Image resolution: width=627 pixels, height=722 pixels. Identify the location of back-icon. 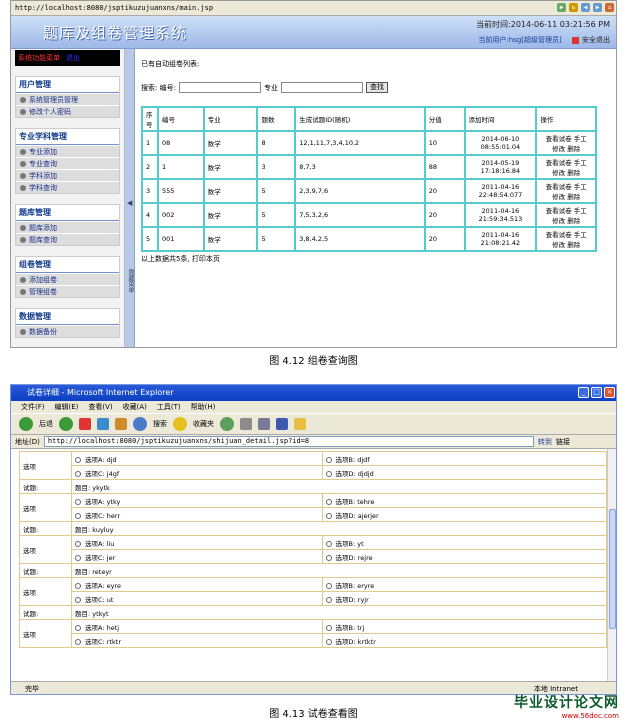
(26, 424).